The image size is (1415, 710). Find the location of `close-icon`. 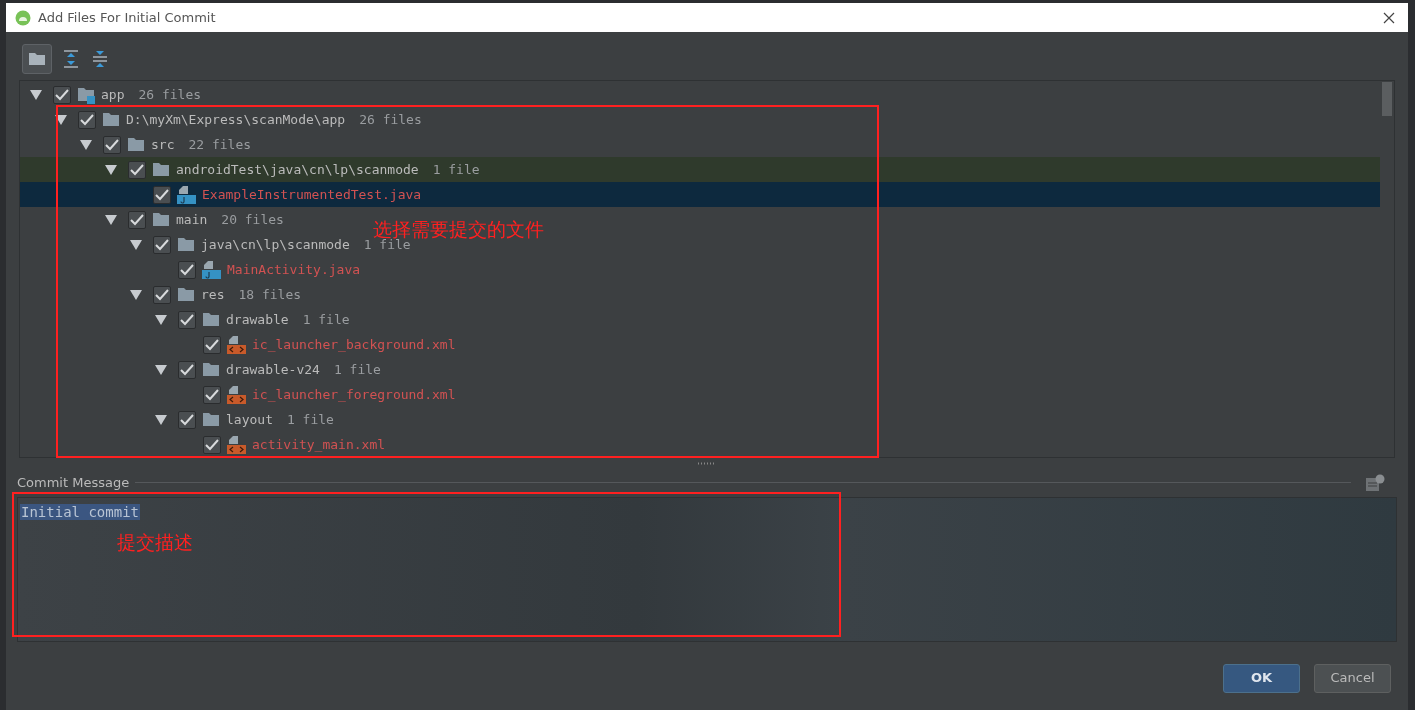

close-icon is located at coordinates (1389, 17).